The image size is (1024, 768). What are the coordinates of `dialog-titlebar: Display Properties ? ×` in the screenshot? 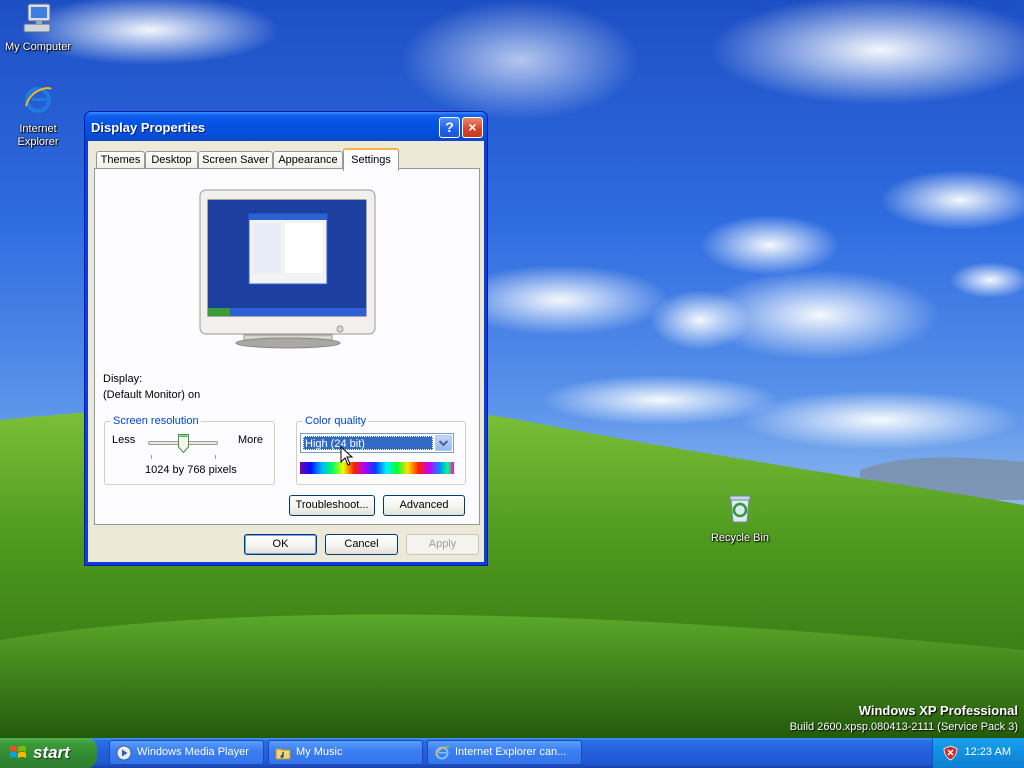 It's located at (286, 126).